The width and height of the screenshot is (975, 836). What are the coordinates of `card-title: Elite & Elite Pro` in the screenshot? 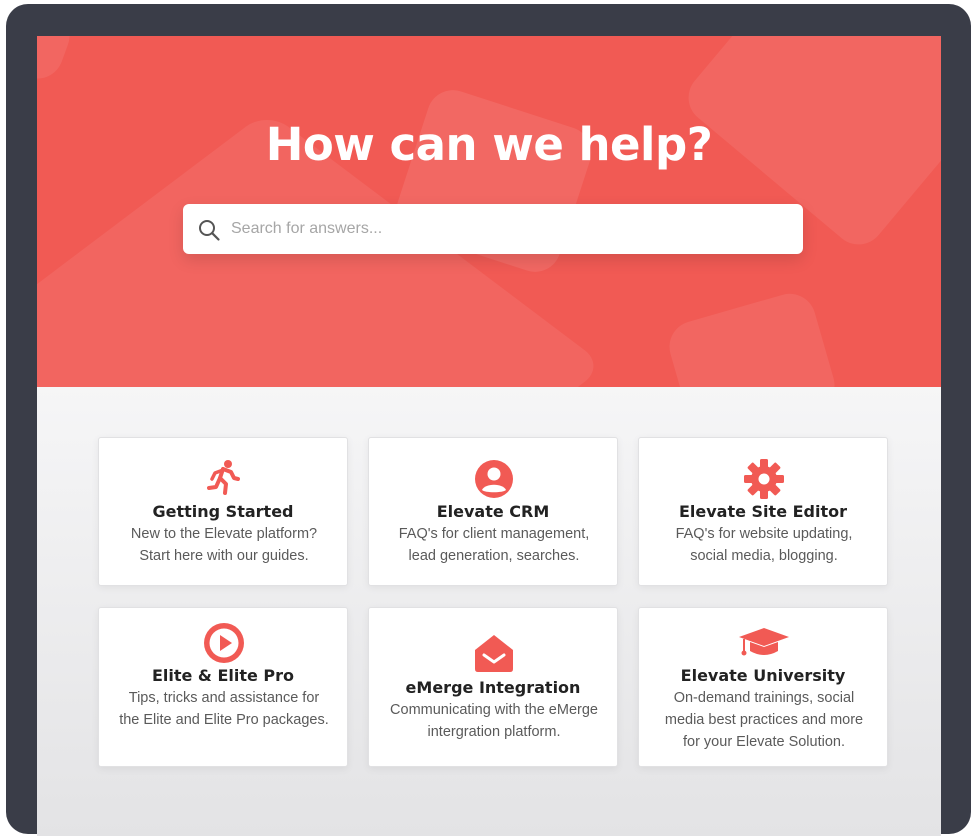 It's located at (223, 675).